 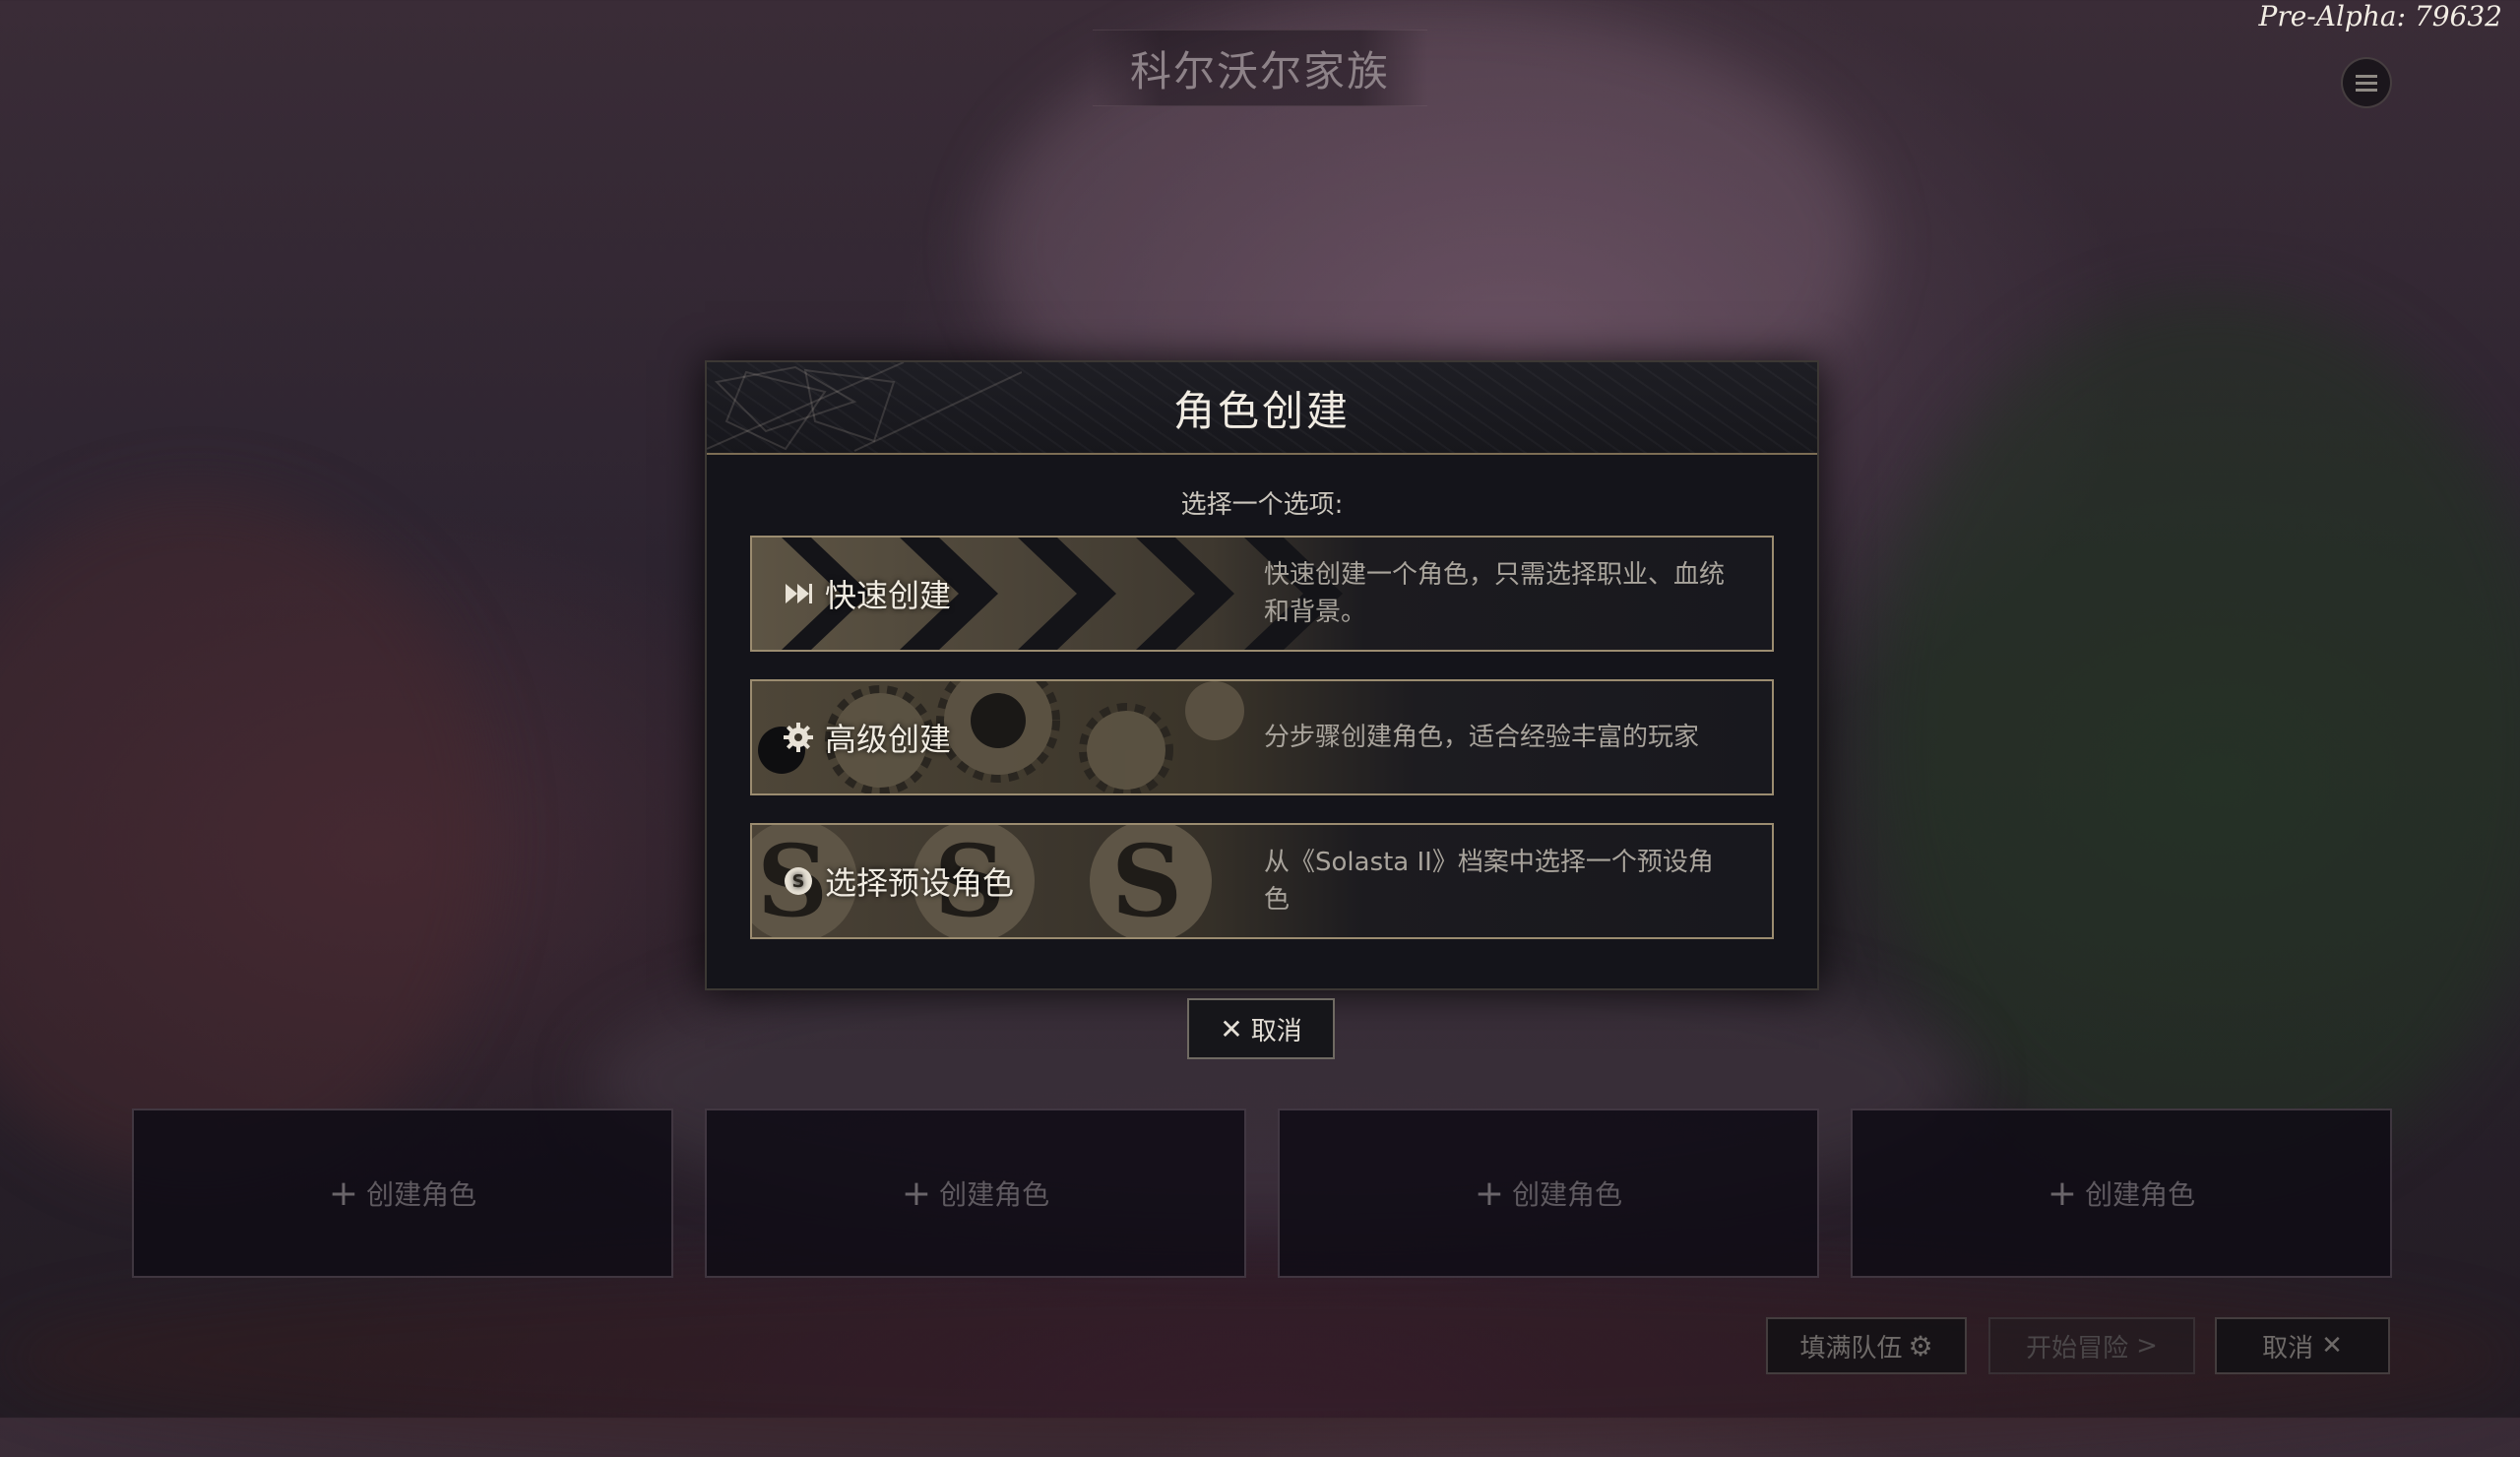 What do you see at coordinates (1920, 1345) in the screenshot?
I see `gear-icon: ⚙` at bounding box center [1920, 1345].